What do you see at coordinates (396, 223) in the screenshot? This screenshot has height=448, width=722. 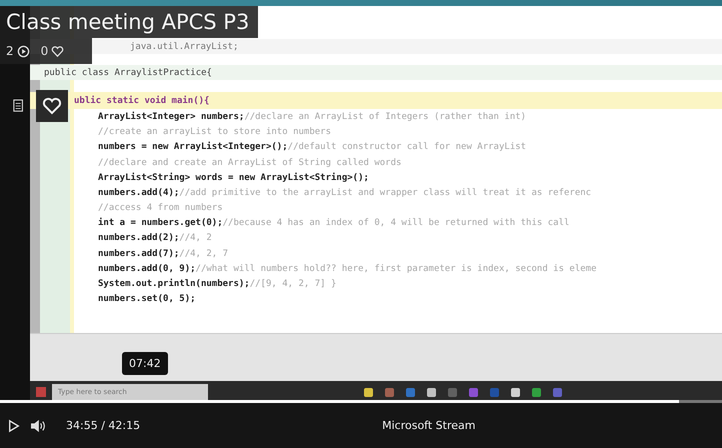 I see `code-comment: //because 4 has an index of 0, 4 will be returned with this call` at bounding box center [396, 223].